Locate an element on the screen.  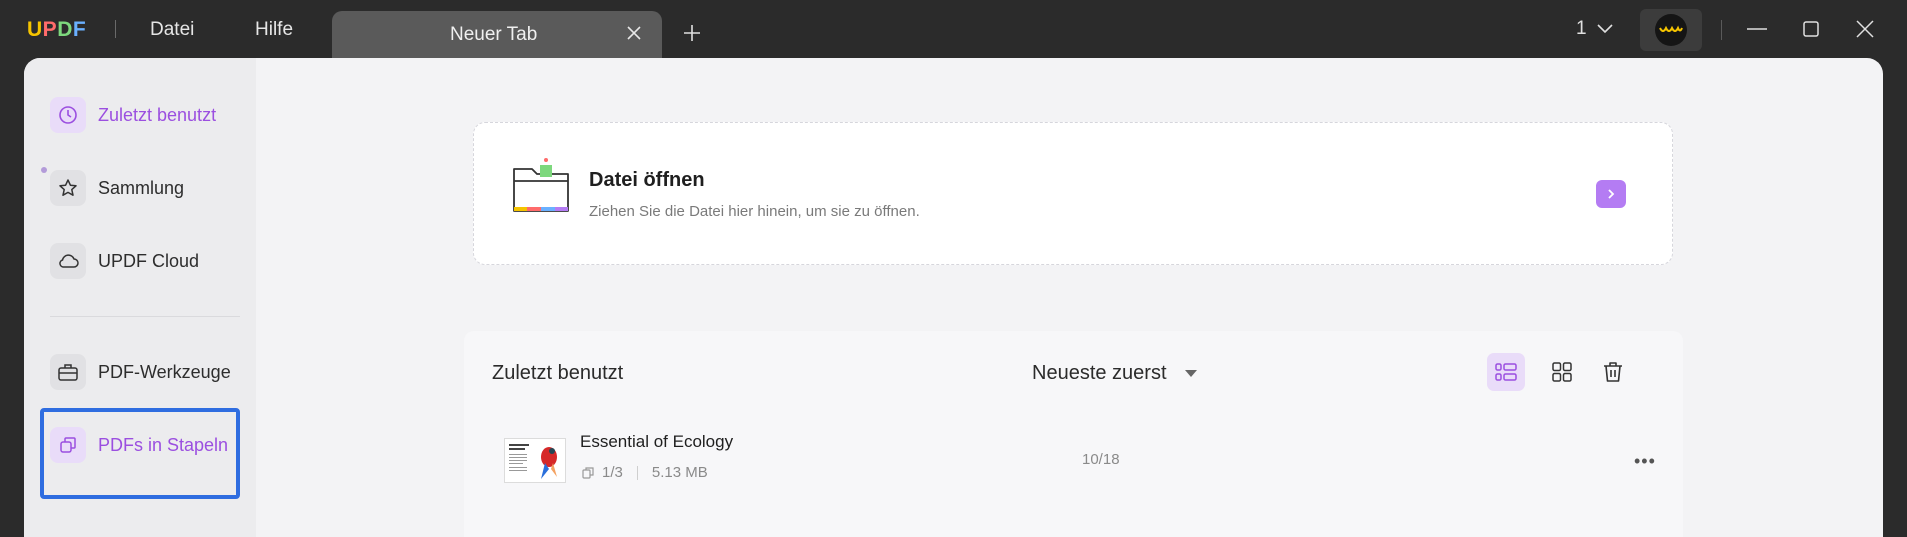
tab-label: Neuer Tab is located at coordinates (494, 34).